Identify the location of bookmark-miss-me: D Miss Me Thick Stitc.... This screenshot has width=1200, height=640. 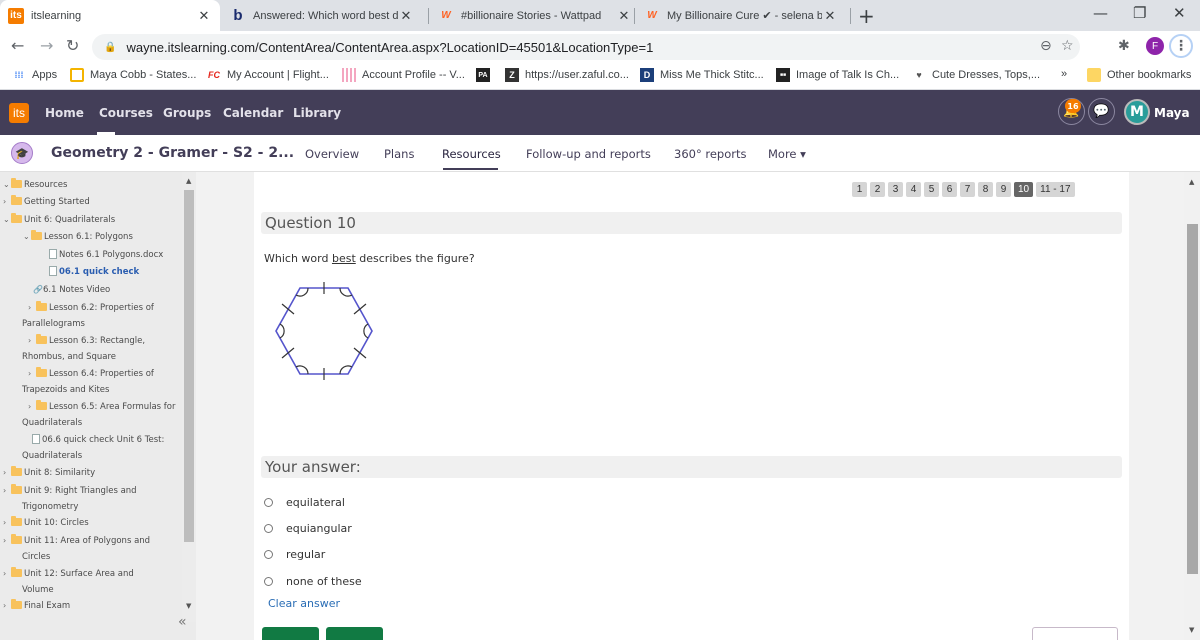
(702, 75).